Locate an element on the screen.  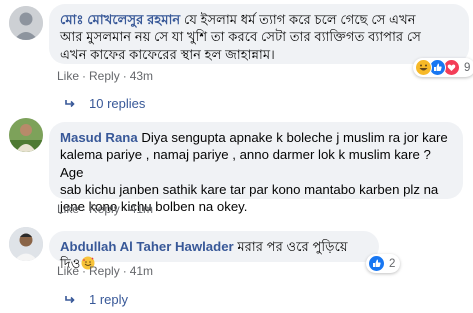
comment-author: Abdullah Al Taher Hawlader is located at coordinates (147, 246).